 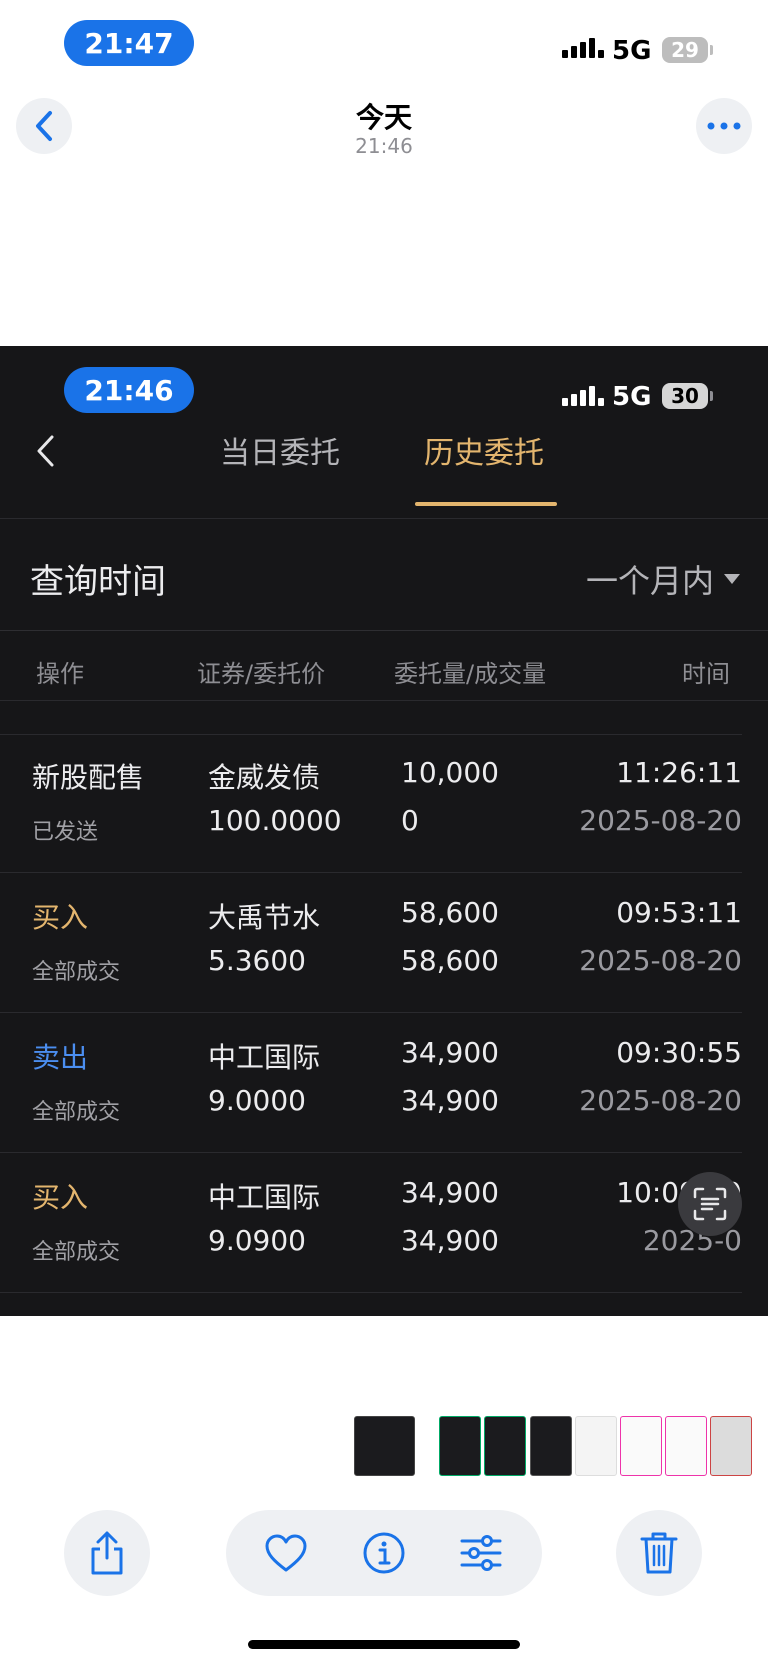 I want to click on viewer-title: 今天, so click(x=383, y=117).